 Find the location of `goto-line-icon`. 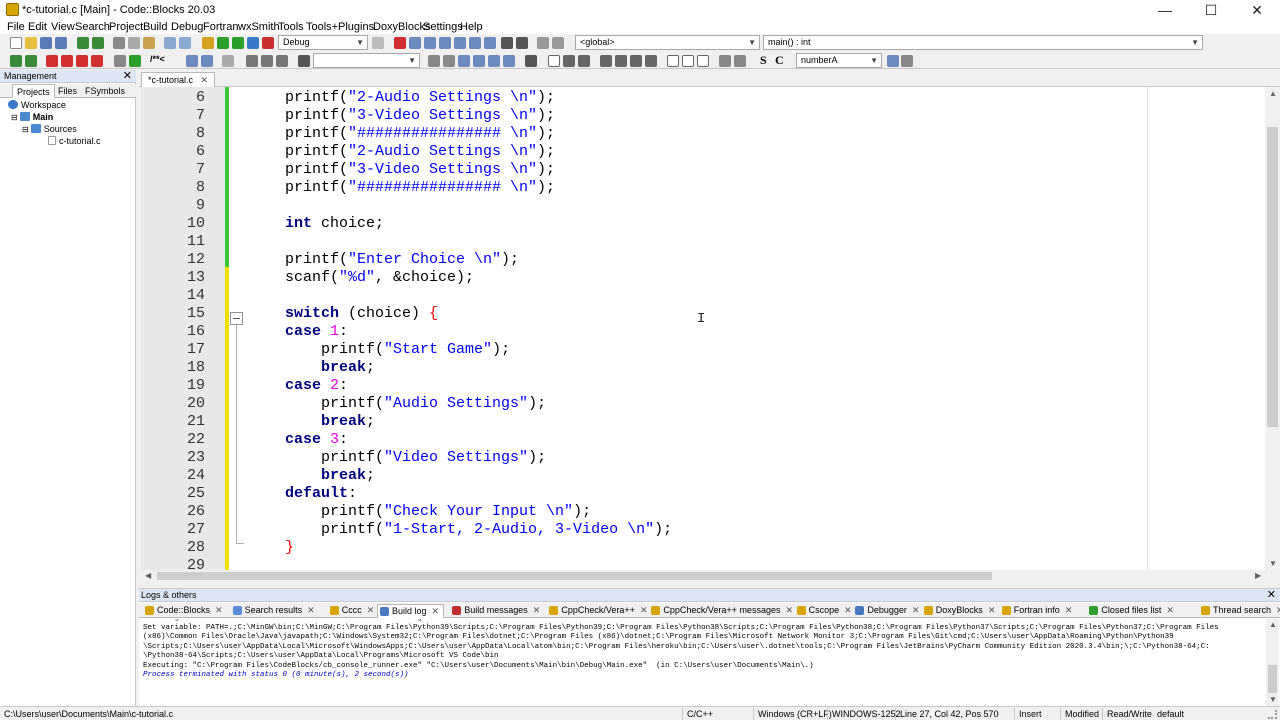

goto-line-icon is located at coordinates (267, 61).